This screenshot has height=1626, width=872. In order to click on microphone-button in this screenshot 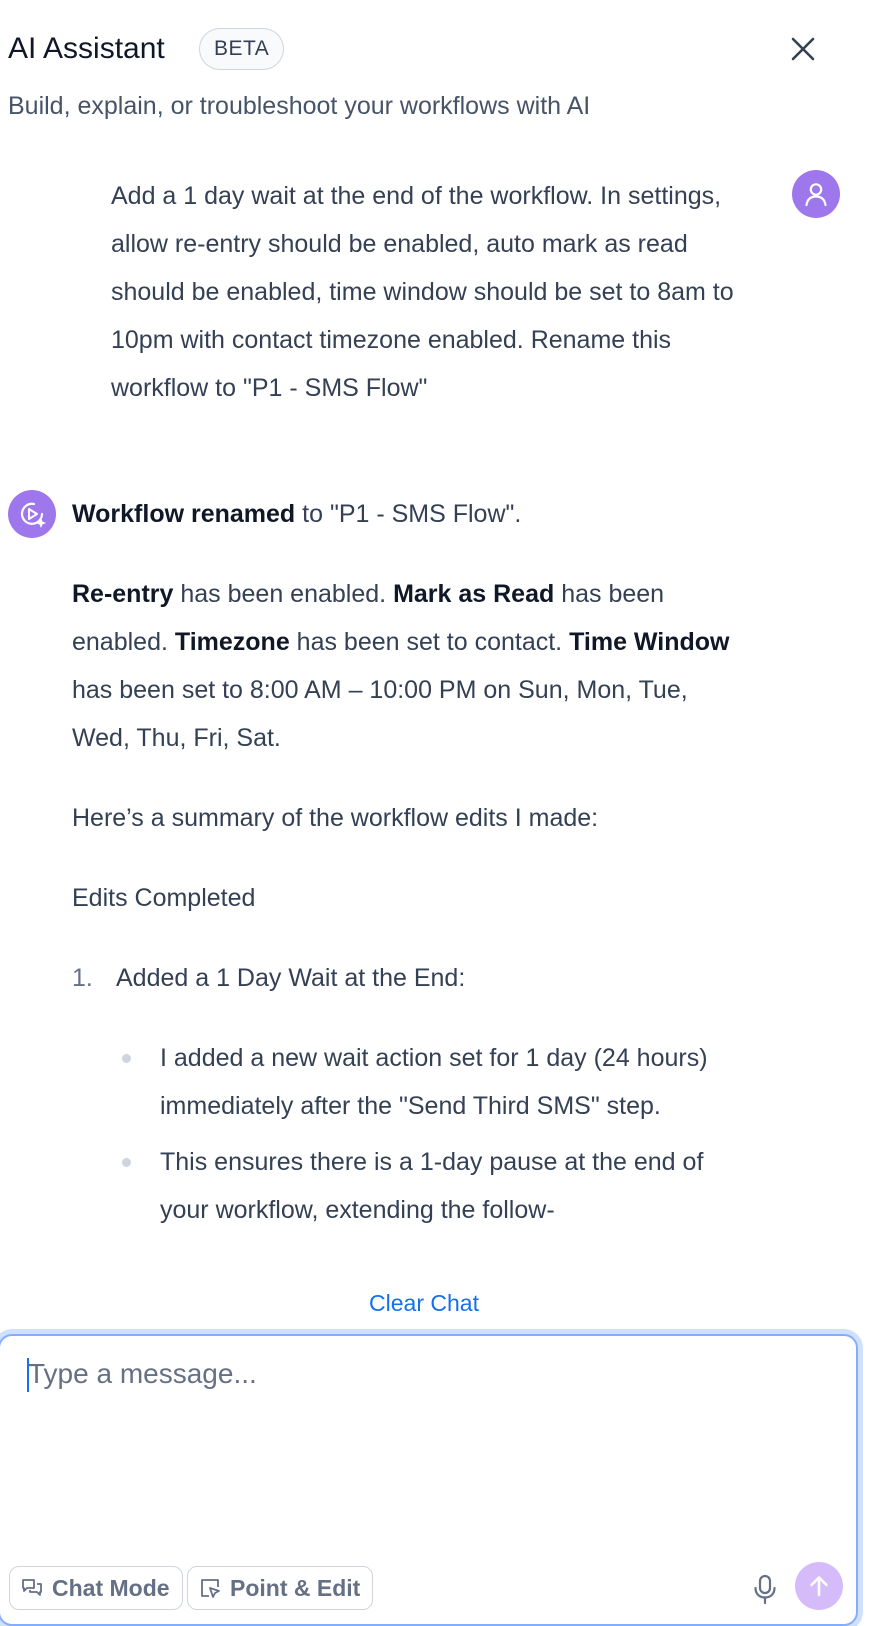, I will do `click(765, 1589)`.